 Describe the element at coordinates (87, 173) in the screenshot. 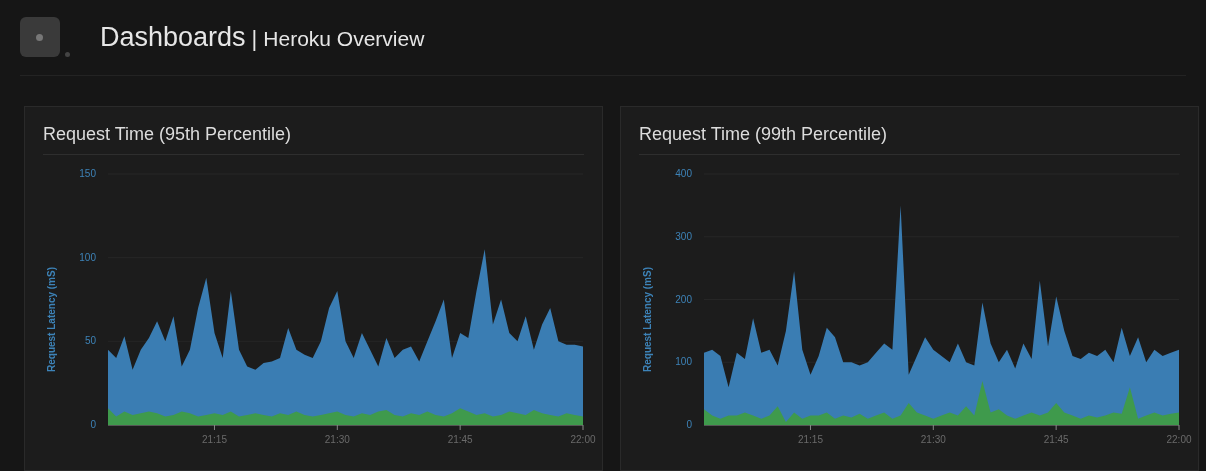

I see `y-tick-label: 150` at that location.